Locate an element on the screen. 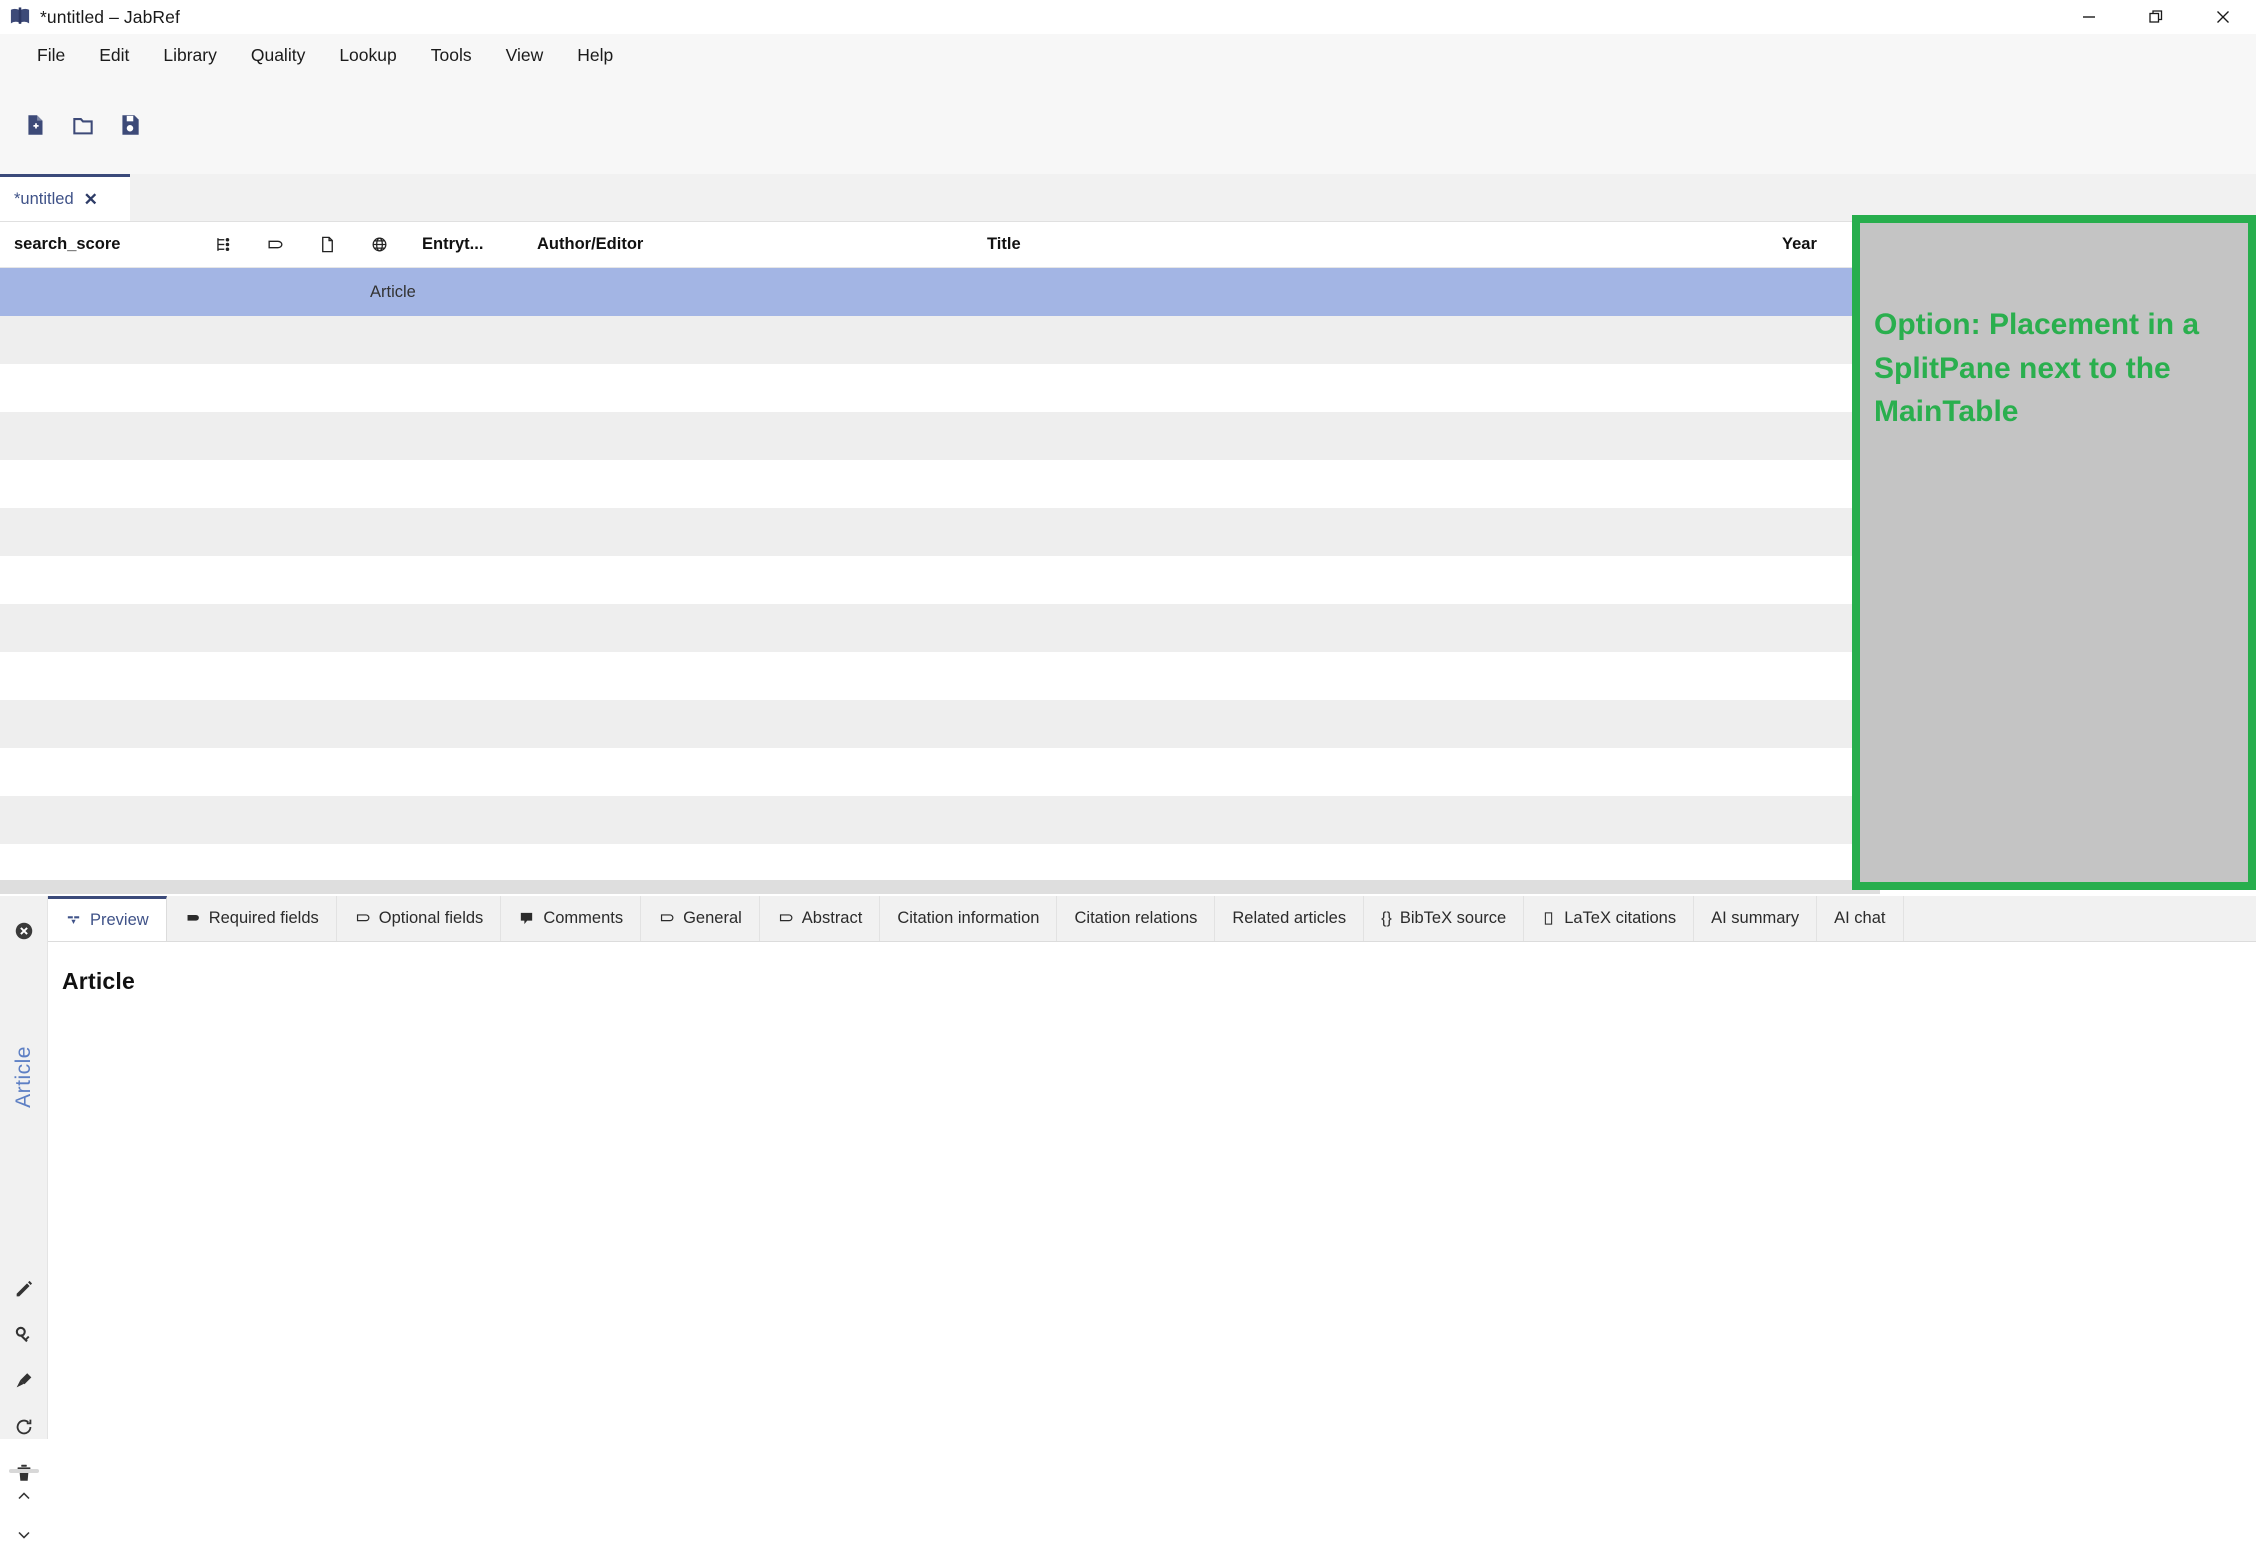  jabref-logo-icon is located at coordinates (20, 15).